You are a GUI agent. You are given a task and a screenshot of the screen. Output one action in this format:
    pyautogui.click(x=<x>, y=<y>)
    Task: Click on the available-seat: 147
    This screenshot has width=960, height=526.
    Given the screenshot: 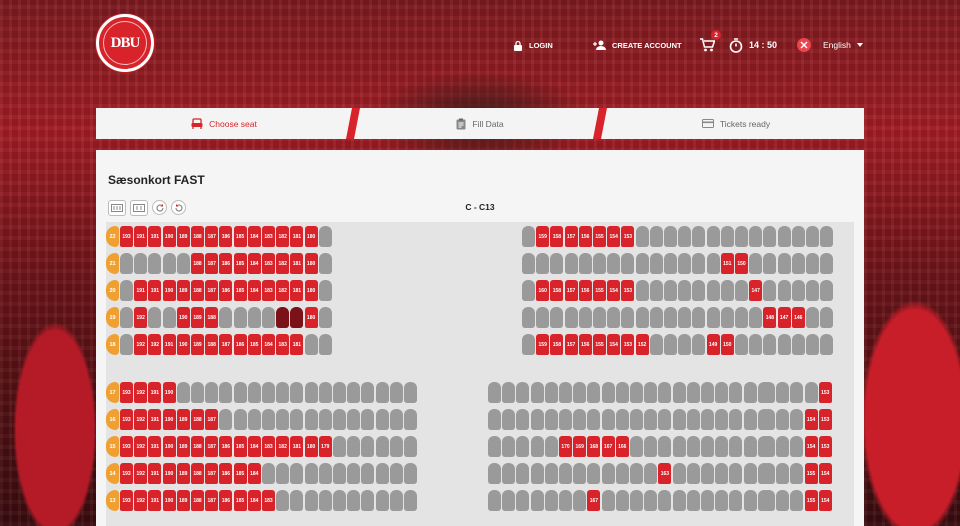 What is the action you would take?
    pyautogui.click(x=756, y=290)
    